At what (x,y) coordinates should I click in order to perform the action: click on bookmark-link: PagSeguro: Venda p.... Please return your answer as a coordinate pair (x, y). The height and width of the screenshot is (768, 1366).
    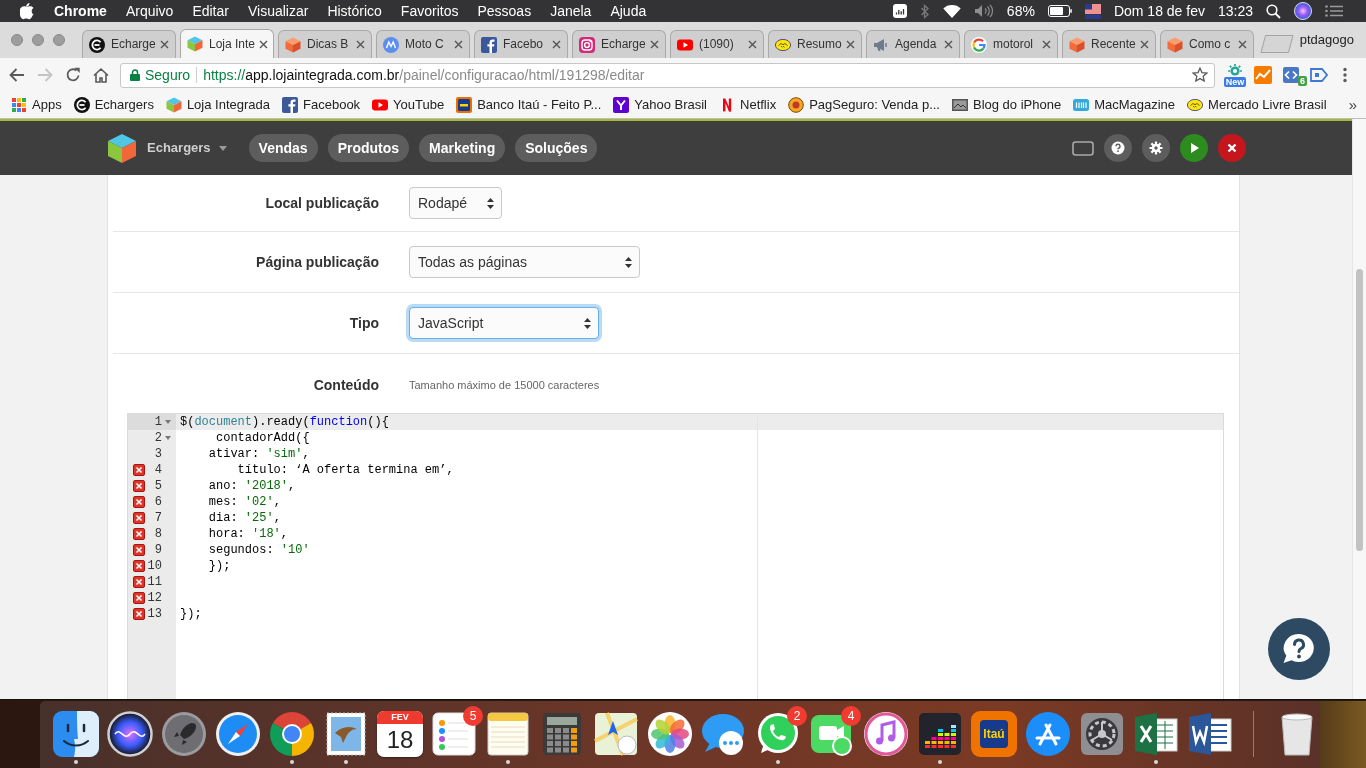
    Looking at the image, I should click on (864, 105).